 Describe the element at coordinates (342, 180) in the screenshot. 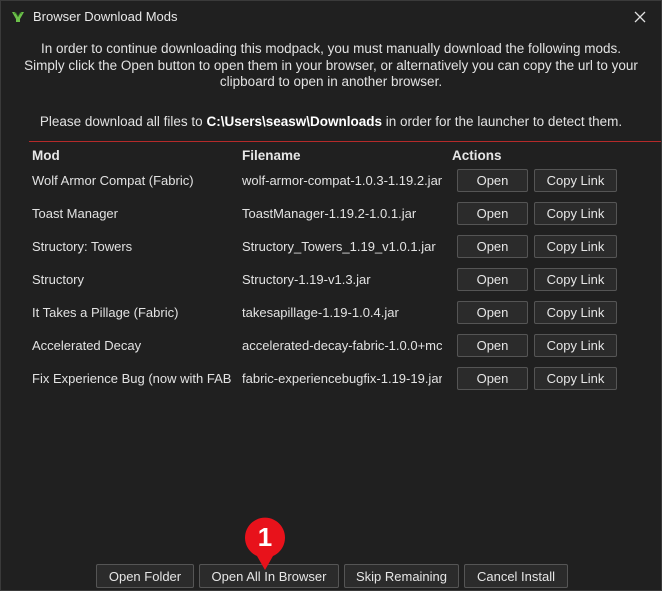

I see `mod-filename: wolf-armor-compat-1.0.3-1.19.2.jar` at that location.